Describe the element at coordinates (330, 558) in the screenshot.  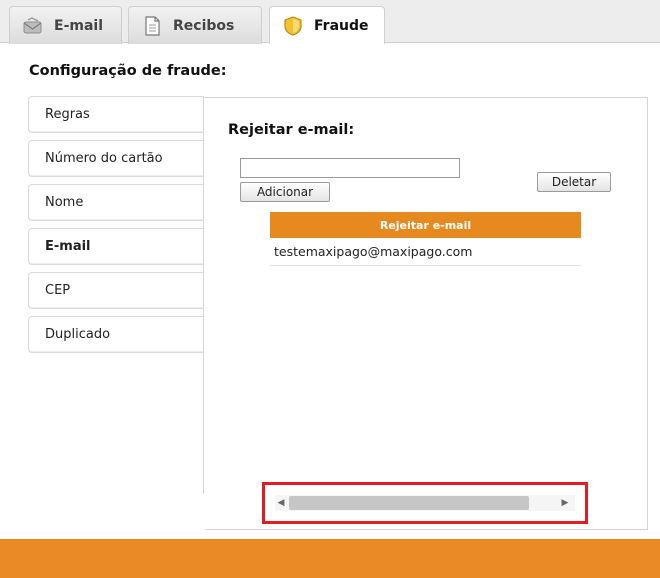
I see `footer-bar` at that location.